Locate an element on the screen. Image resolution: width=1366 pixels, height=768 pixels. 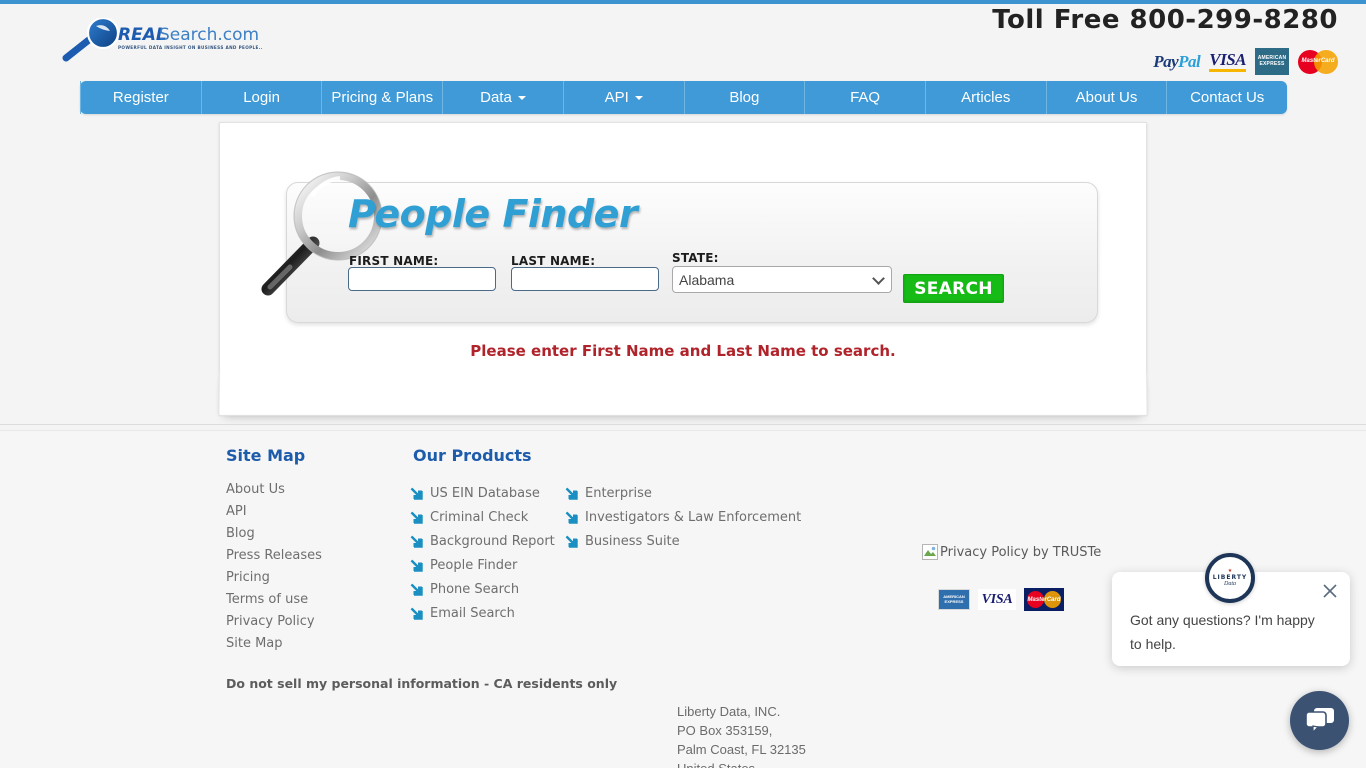
close-icon is located at coordinates (1330, 591).